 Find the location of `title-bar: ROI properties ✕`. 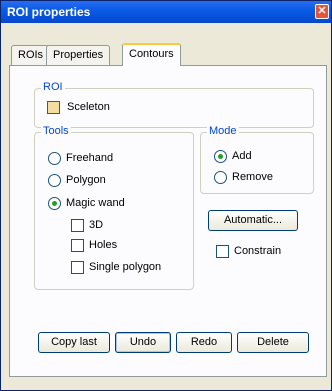

title-bar: ROI properties ✕ is located at coordinates (166, 12).